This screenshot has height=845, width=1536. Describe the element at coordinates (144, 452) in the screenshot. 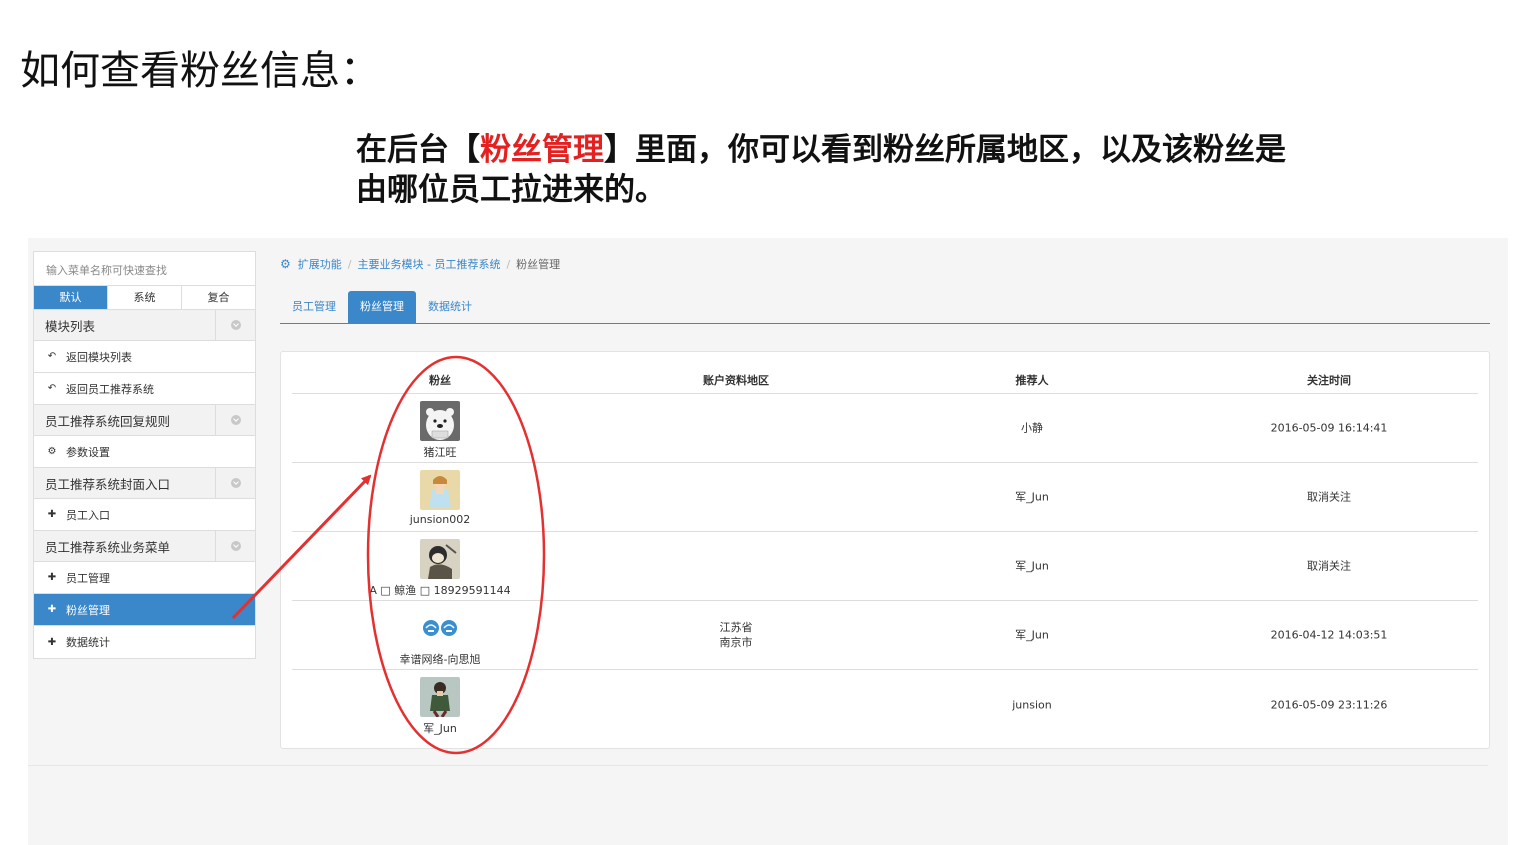

I see `menu-item-settings: ⚙ 参数设置` at that location.